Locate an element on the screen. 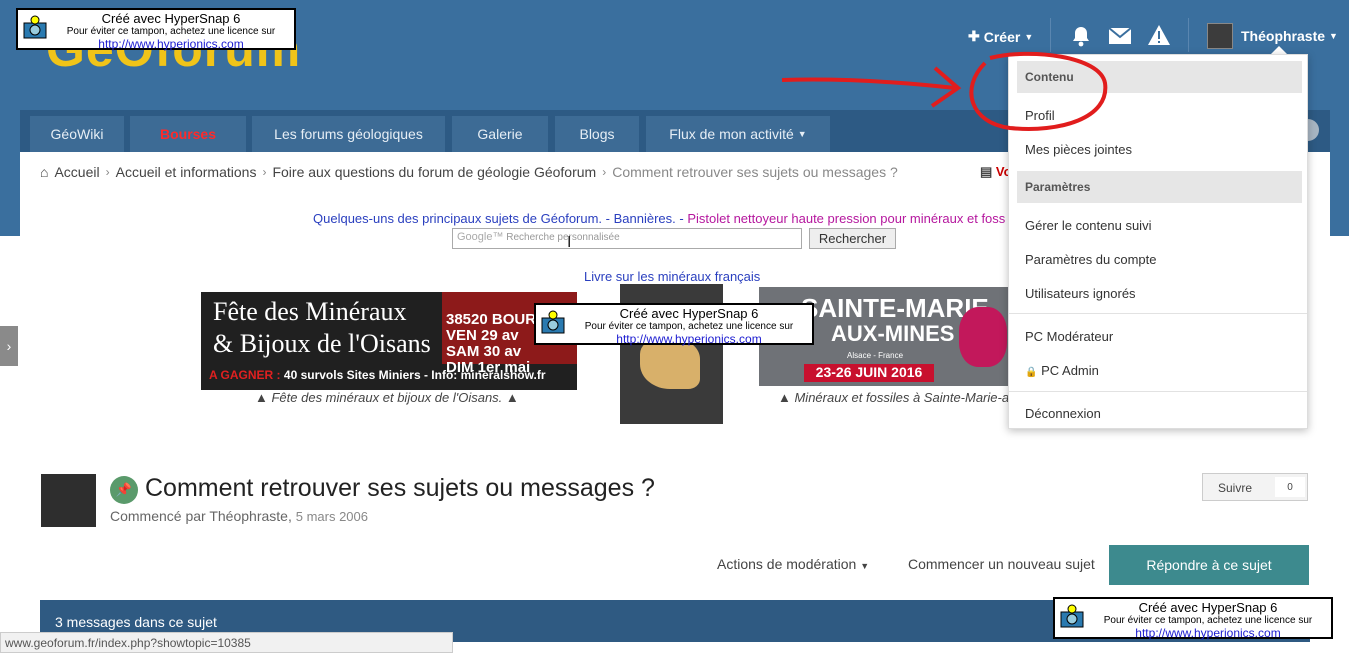  banner-line: & Bijoux de l'Oisans is located at coordinates (322, 343).